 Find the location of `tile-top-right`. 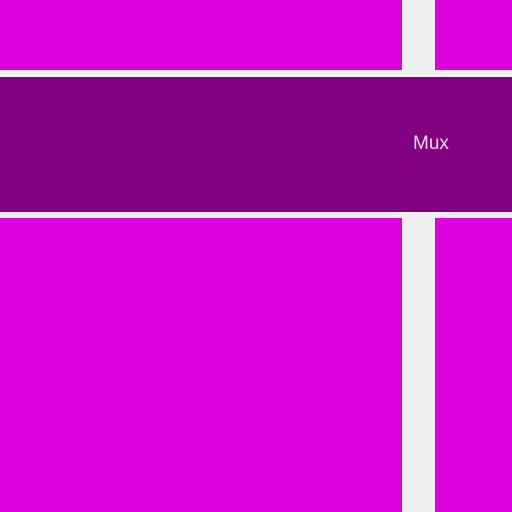

tile-top-right is located at coordinates (473, 35).